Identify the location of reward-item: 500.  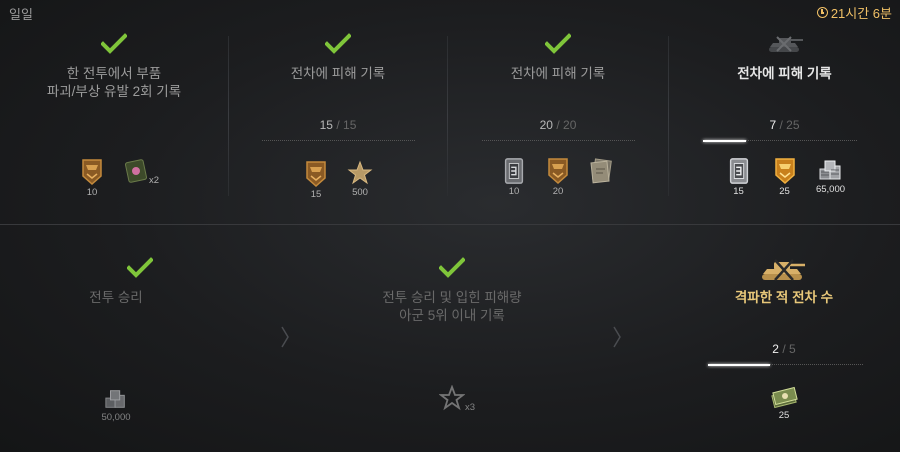
(360, 180).